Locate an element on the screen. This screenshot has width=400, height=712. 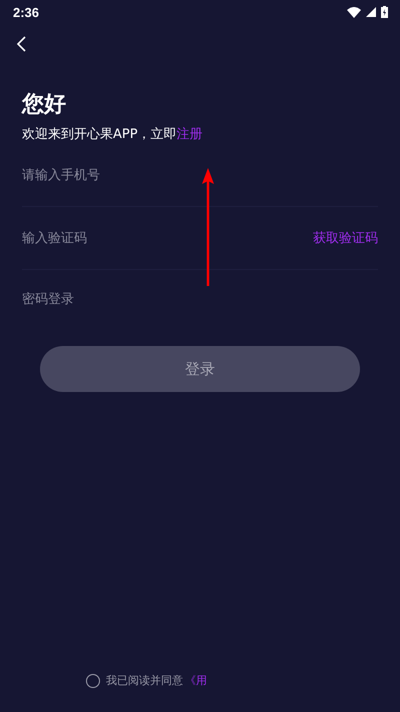
input-field: 请输入手机号 is located at coordinates (200, 175).